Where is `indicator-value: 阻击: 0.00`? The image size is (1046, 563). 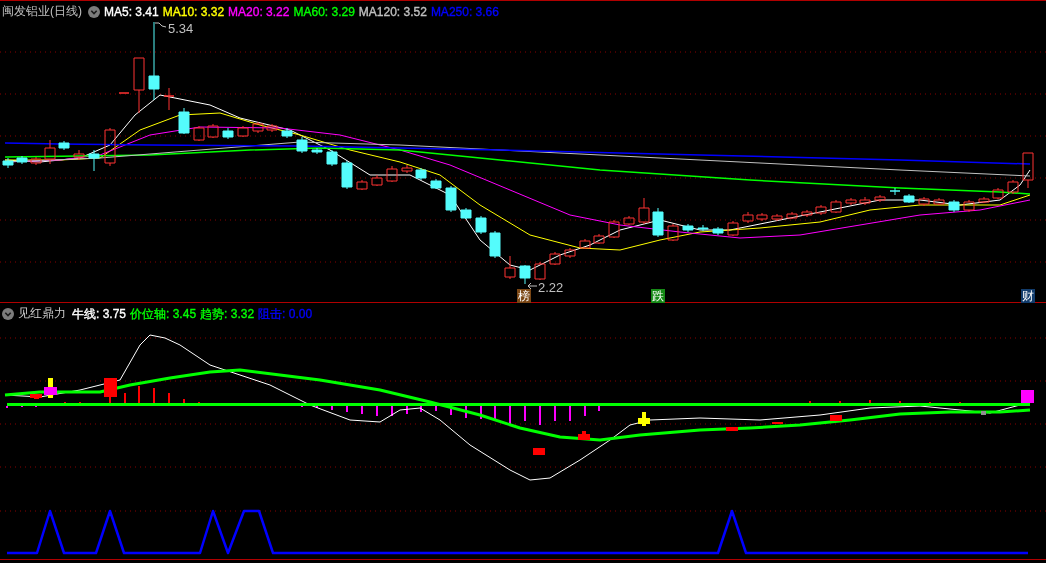
indicator-value: 阻击: 0.00 is located at coordinates (285, 313).